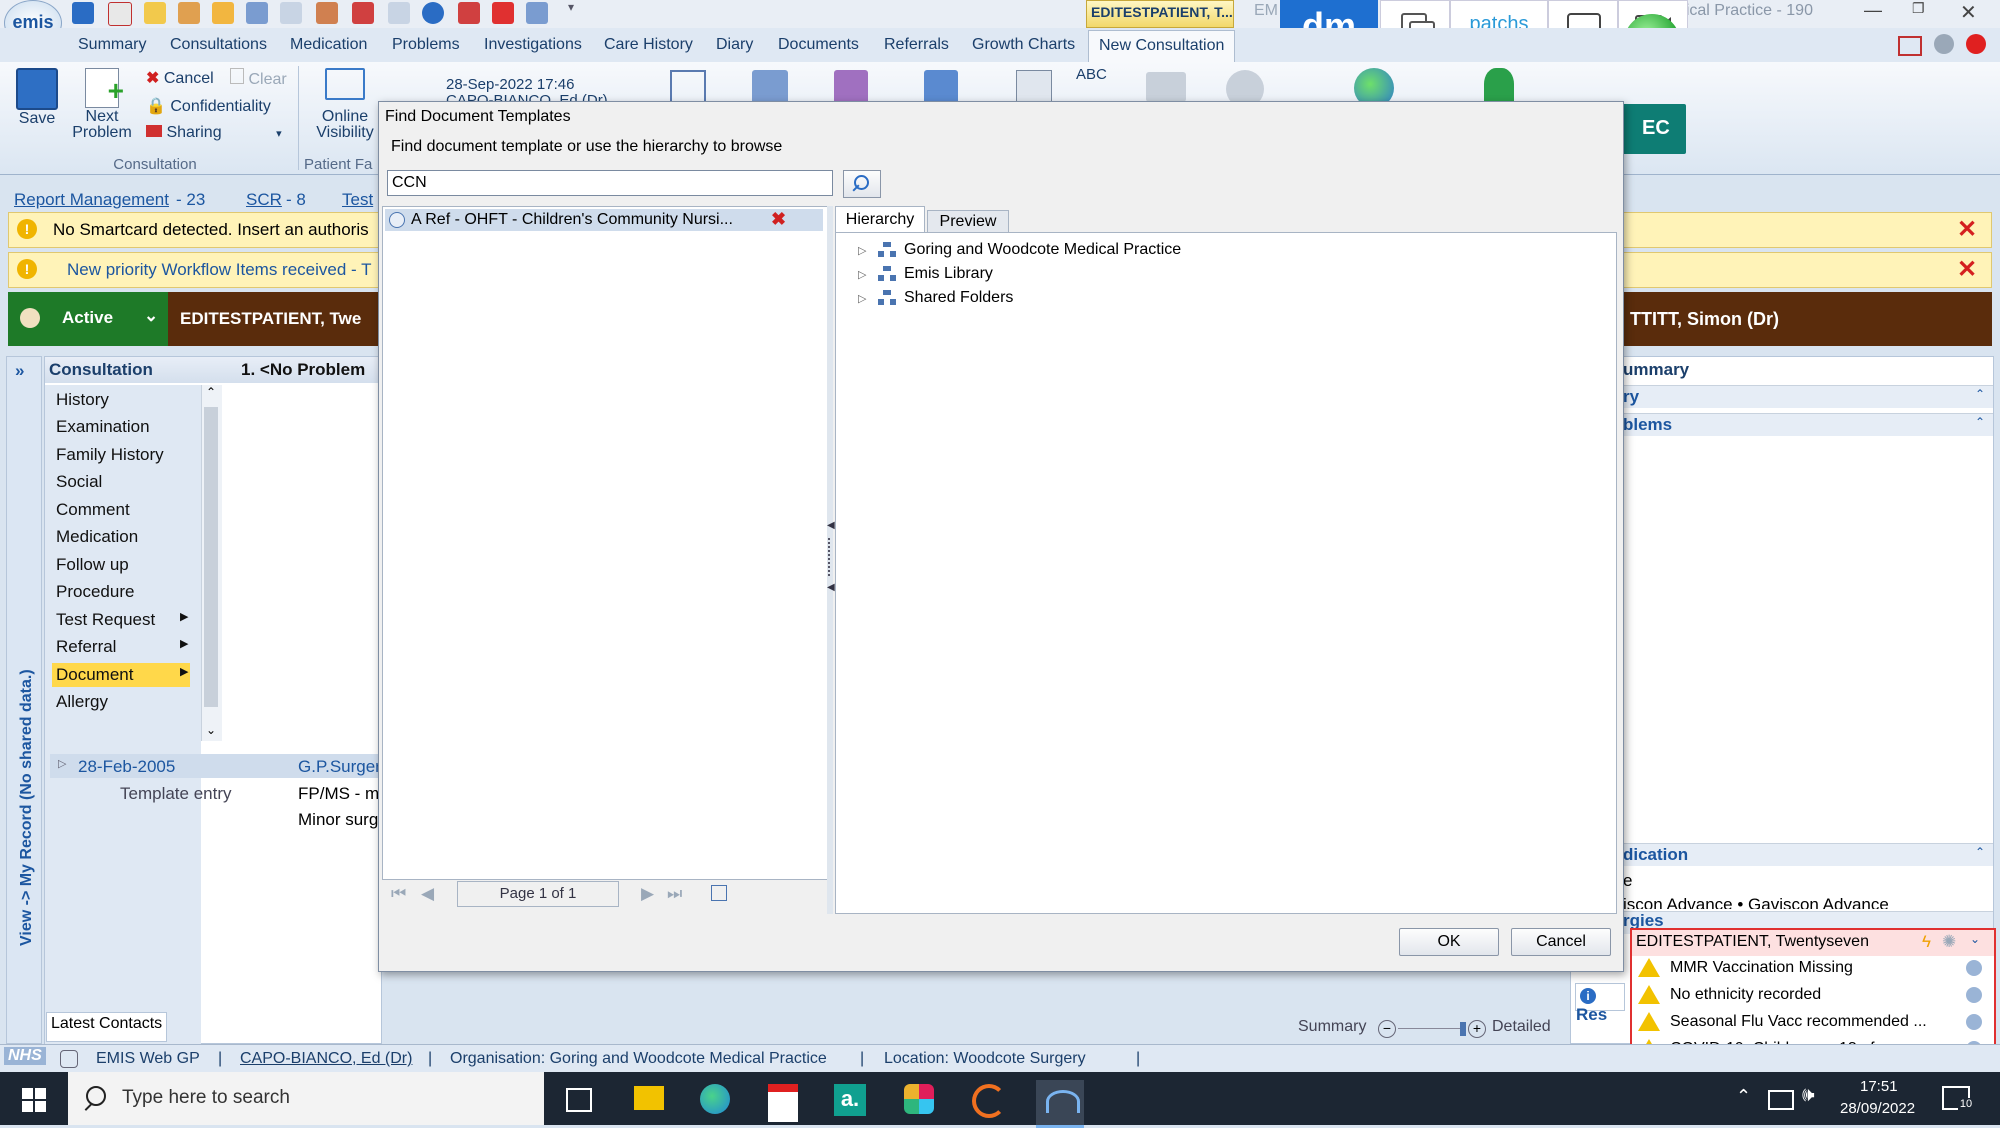  Describe the element at coordinates (1387, 1029) in the screenshot. I see `zoom-out-icon: −` at that location.